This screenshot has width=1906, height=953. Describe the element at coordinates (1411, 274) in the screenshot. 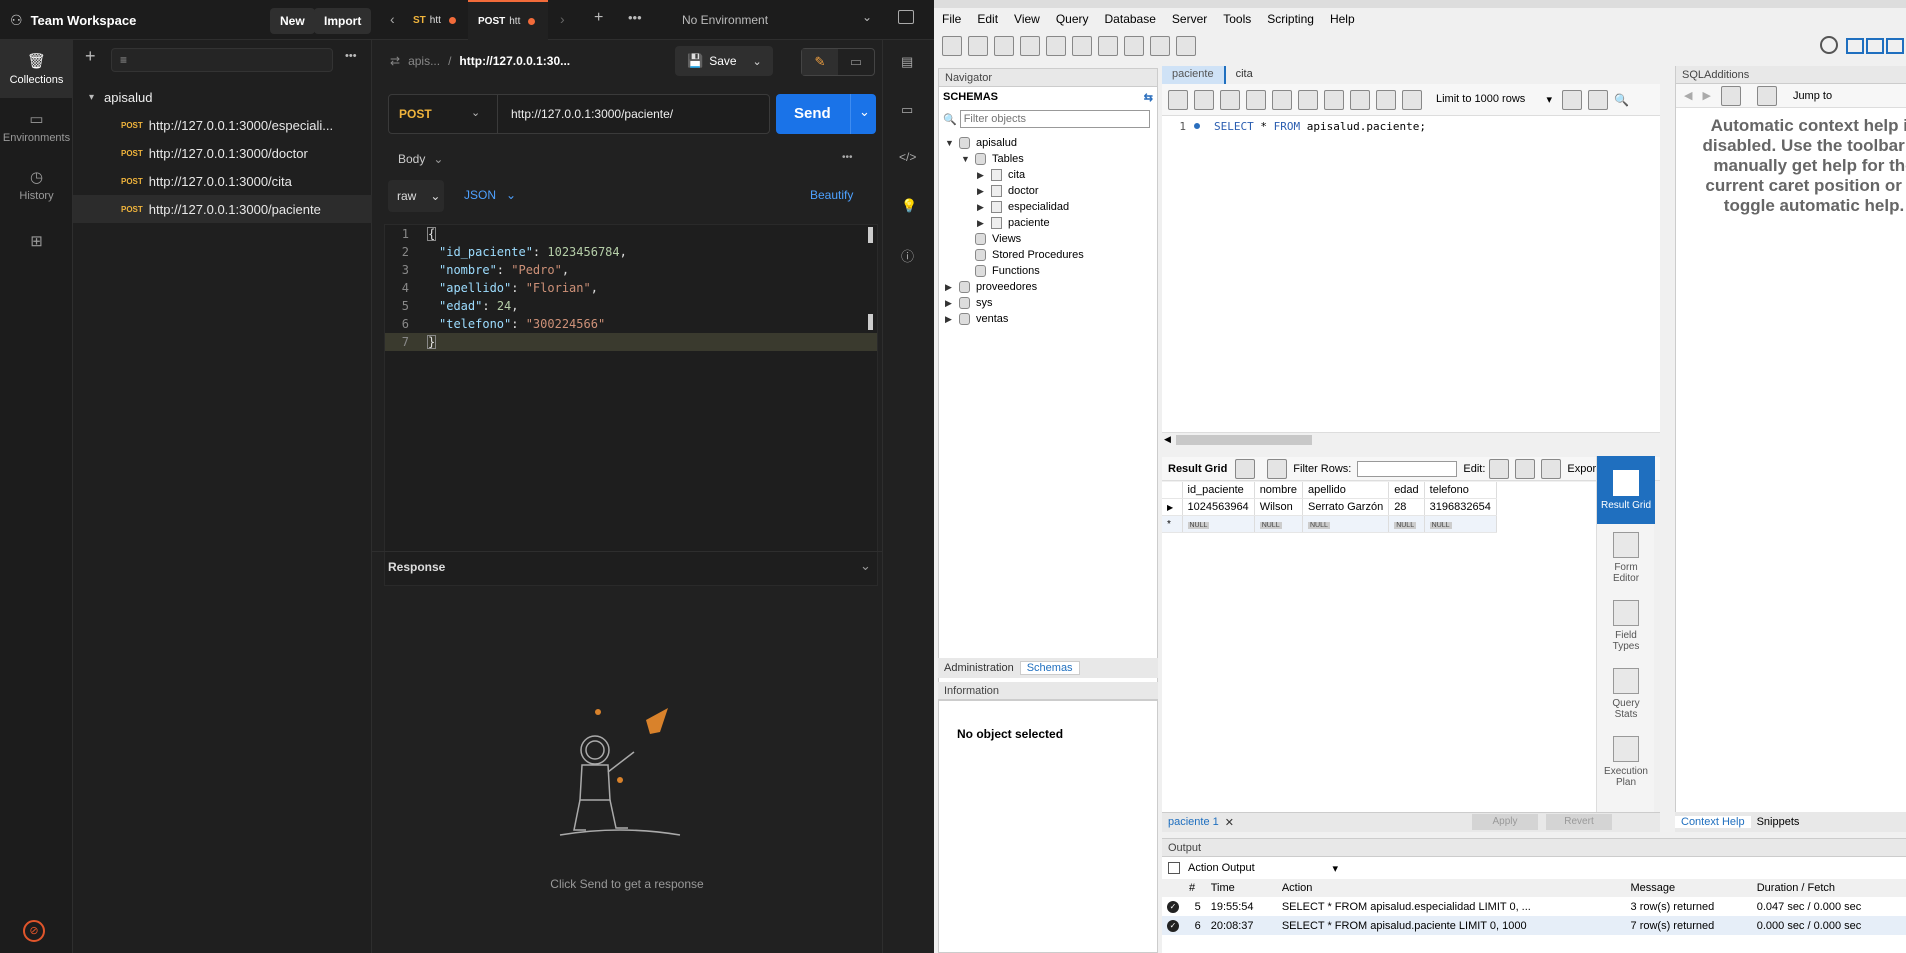

I see `sql-editor: 1 SELECT * FROM apisalud.paciente;` at that location.